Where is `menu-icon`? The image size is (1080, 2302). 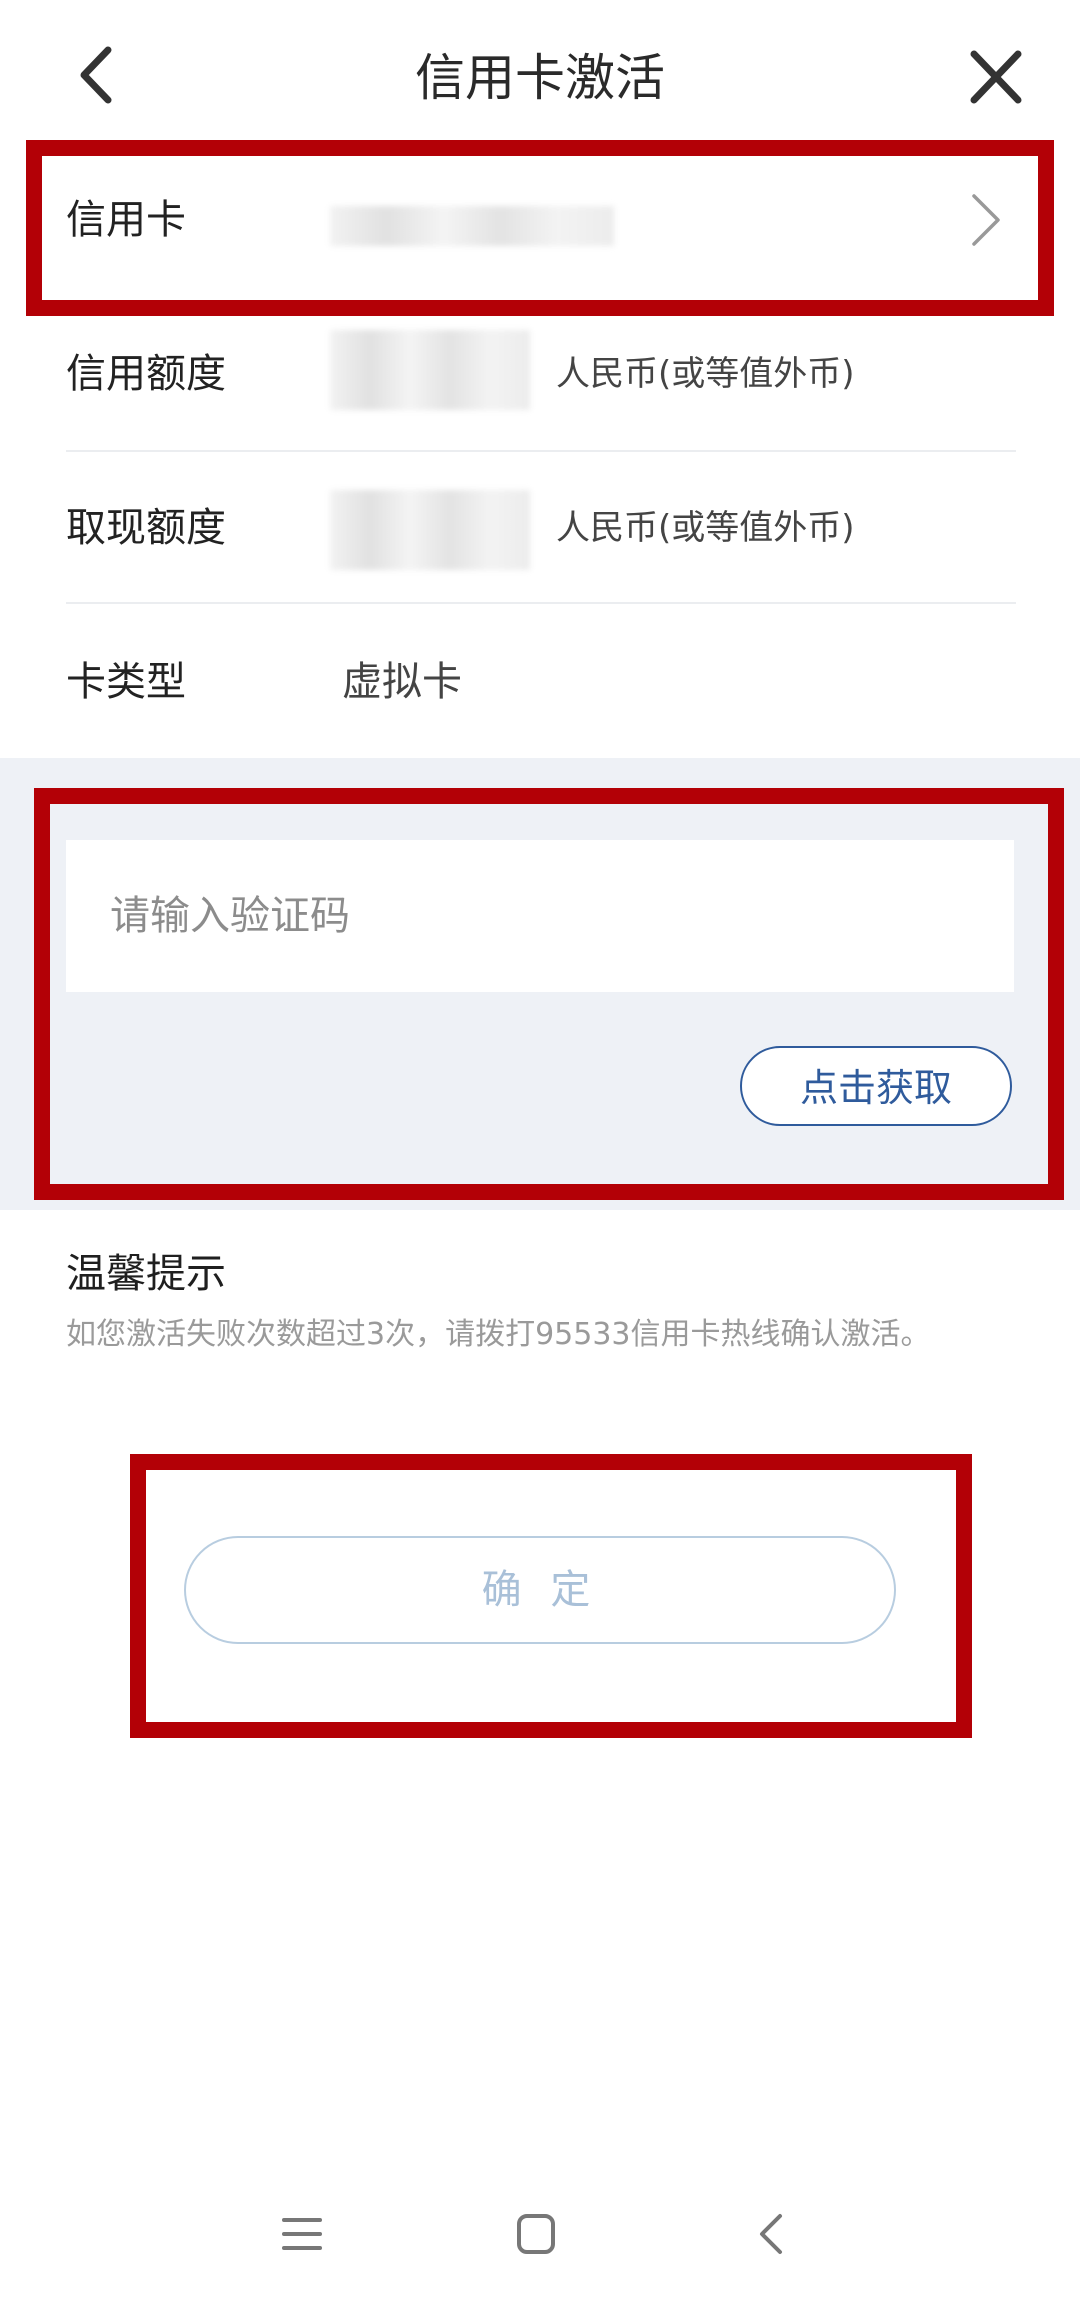 menu-icon is located at coordinates (302, 2234).